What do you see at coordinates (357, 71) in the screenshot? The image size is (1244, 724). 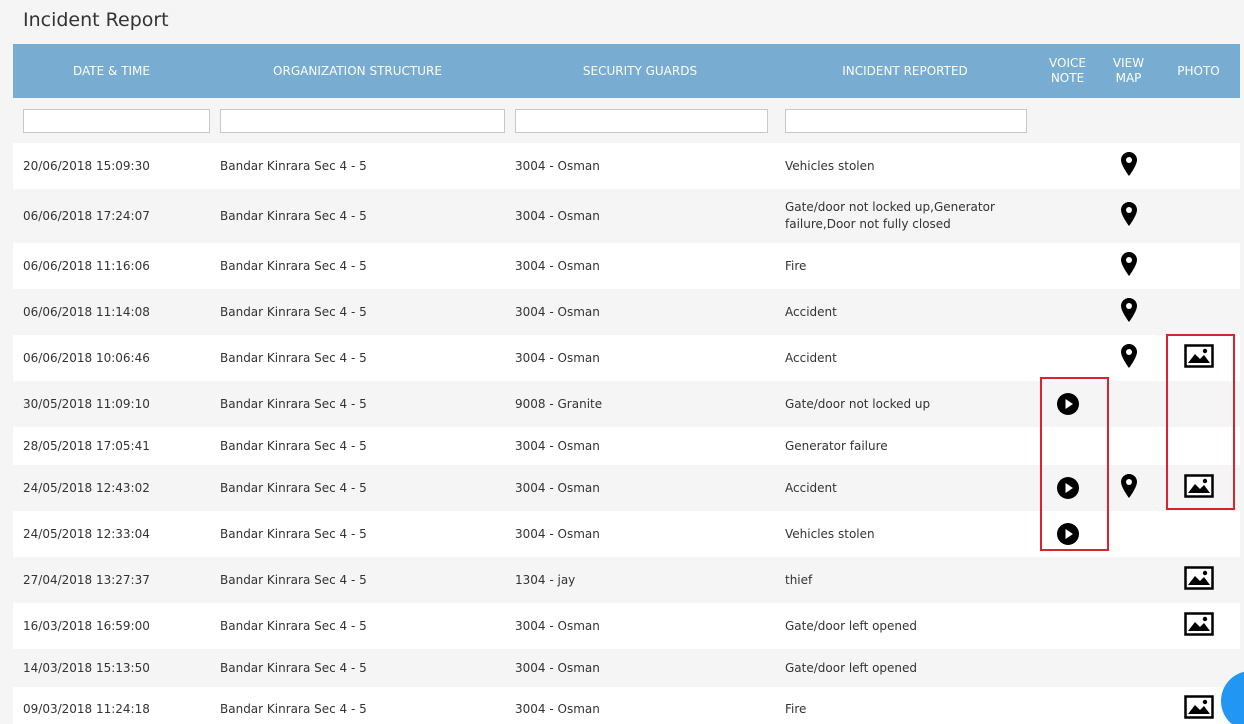 I see `header-organization: ORGANIZATION STRUCTURE` at bounding box center [357, 71].